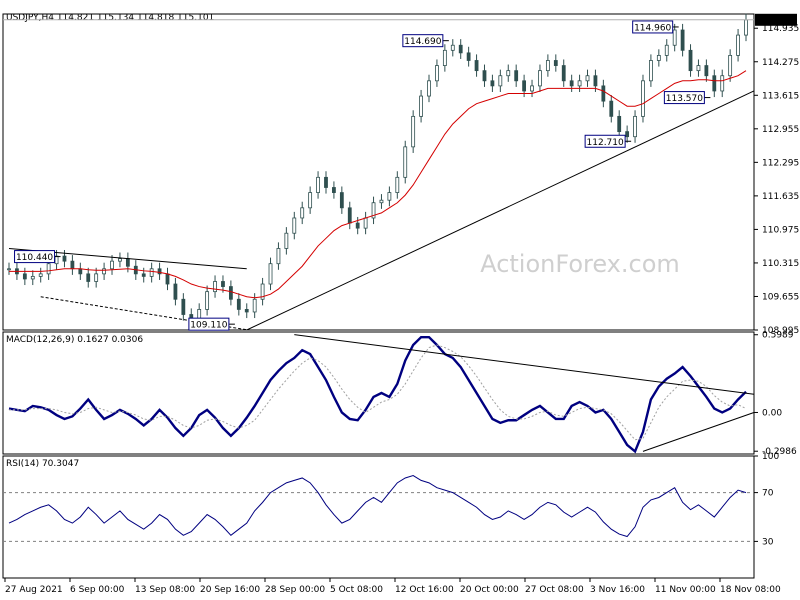 The height and width of the screenshot is (600, 800). What do you see at coordinates (780, 297) in the screenshot?
I see `price-axis-label: 109.655` at bounding box center [780, 297].